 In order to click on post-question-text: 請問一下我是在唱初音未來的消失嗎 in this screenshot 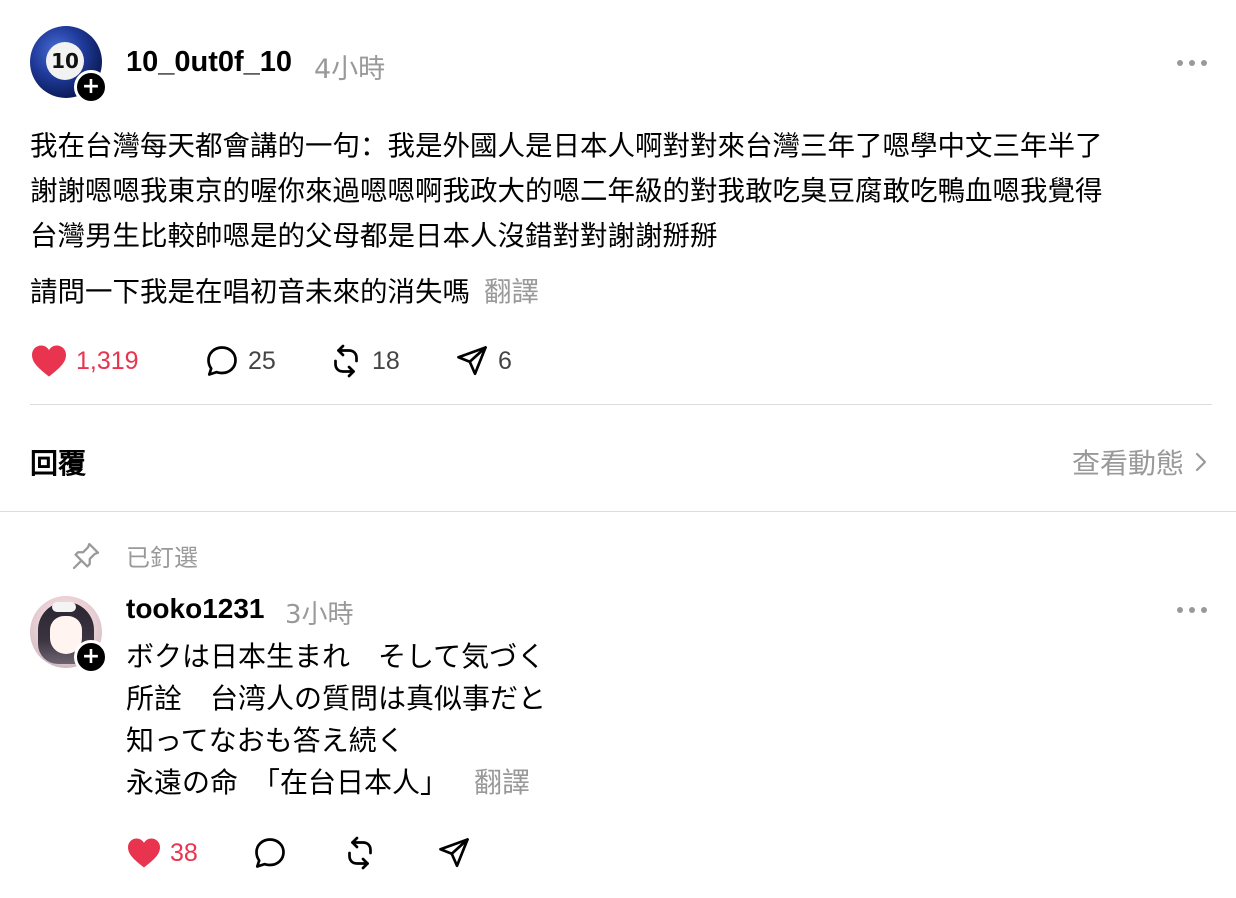, I will do `click(250, 292)`.